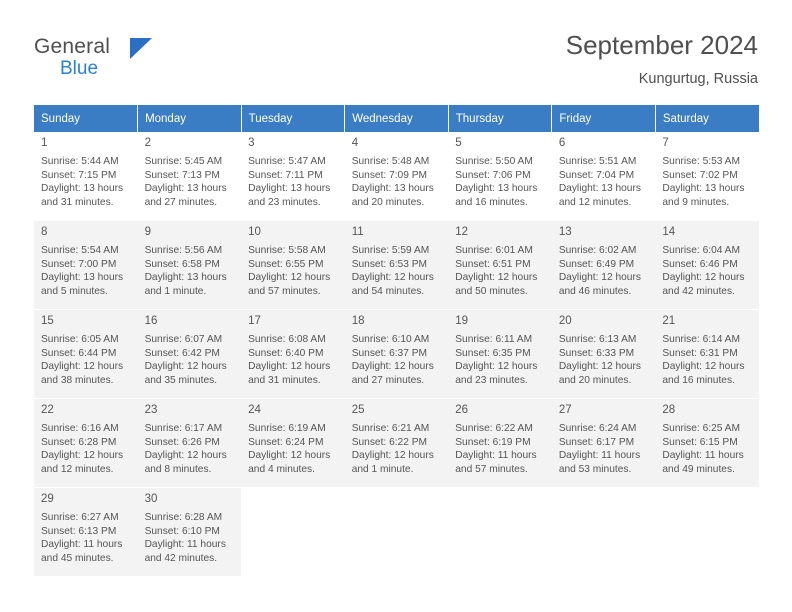 The height and width of the screenshot is (612, 792). Describe the element at coordinates (358, 321) in the screenshot. I see `day-number: 18` at that location.